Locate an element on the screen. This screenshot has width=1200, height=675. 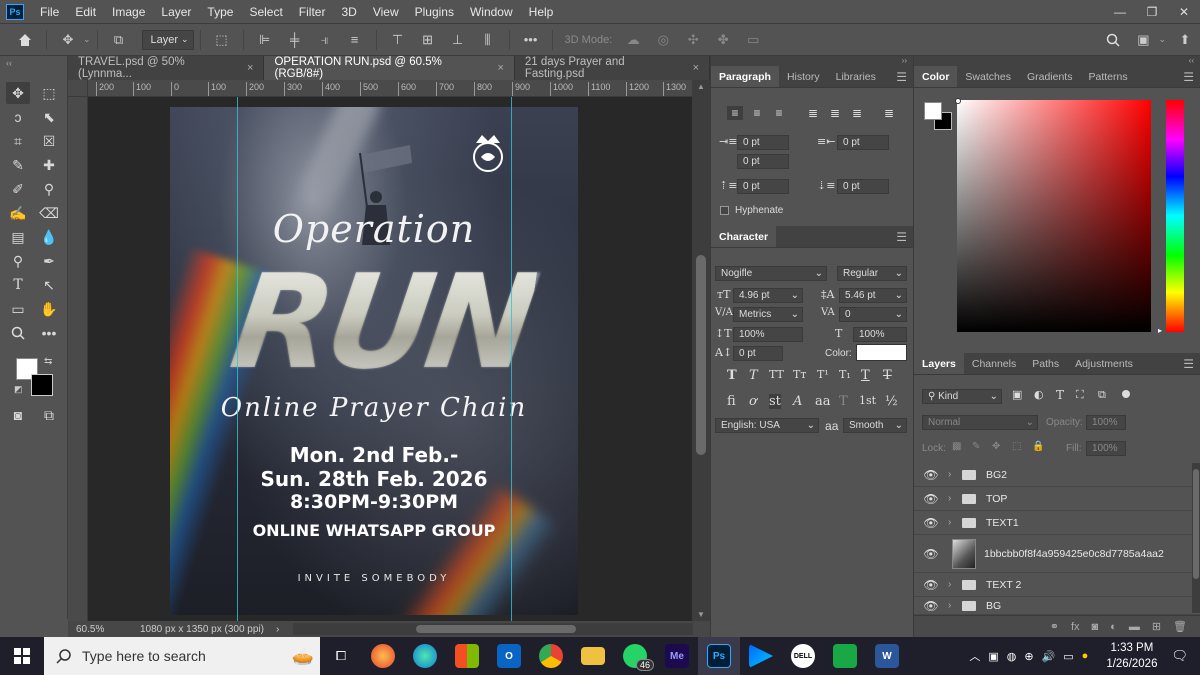
first-line-indent-field: 0 pt is located at coordinates (763, 161).